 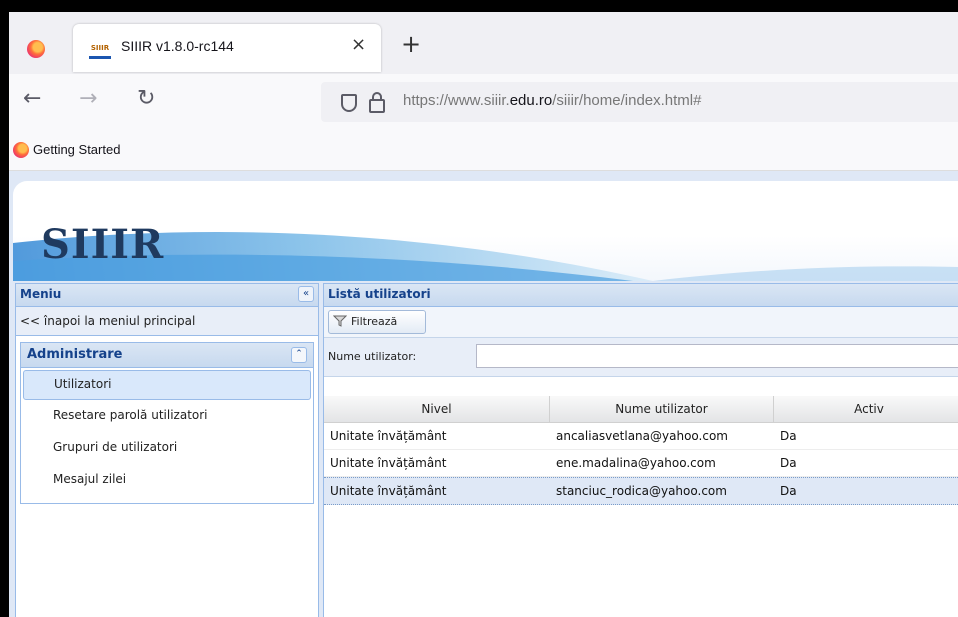 What do you see at coordinates (437, 409) in the screenshot?
I see `column-header-nivel: Nivel` at bounding box center [437, 409].